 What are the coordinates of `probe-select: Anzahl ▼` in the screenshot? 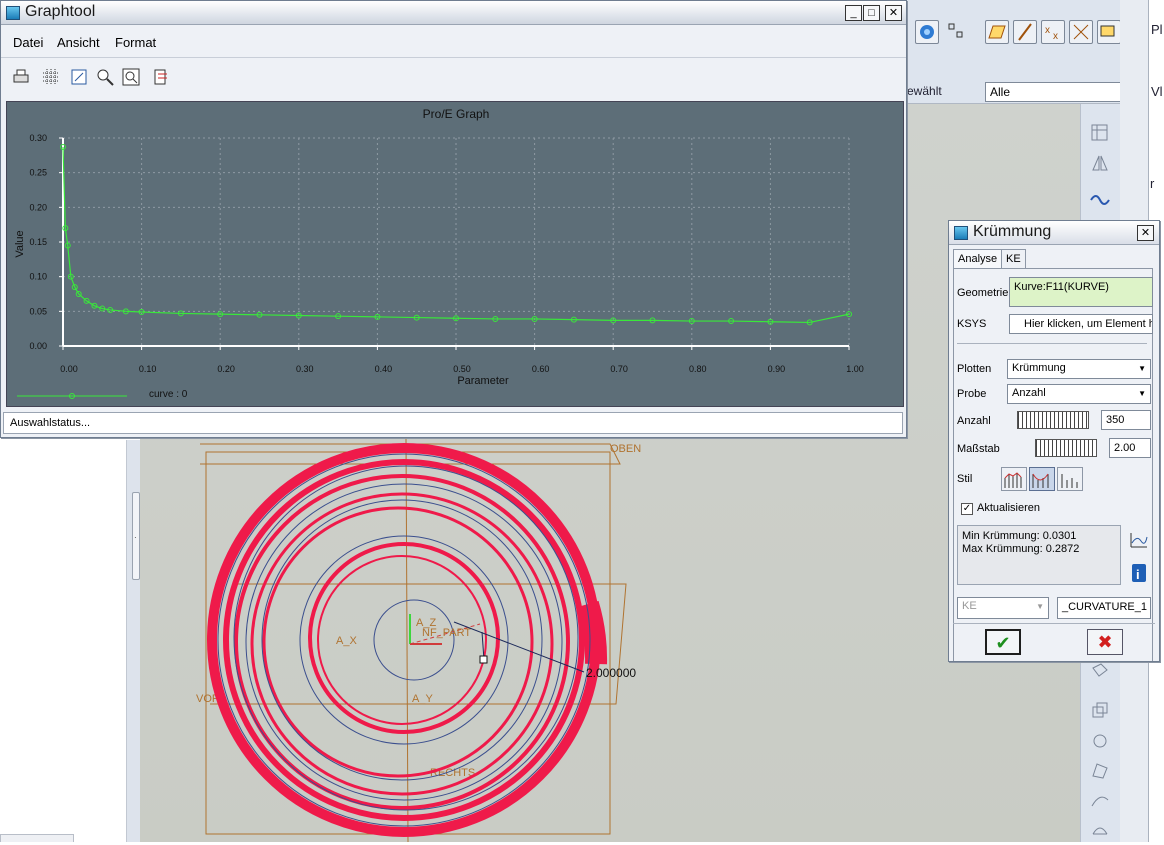 It's located at (1079, 394).